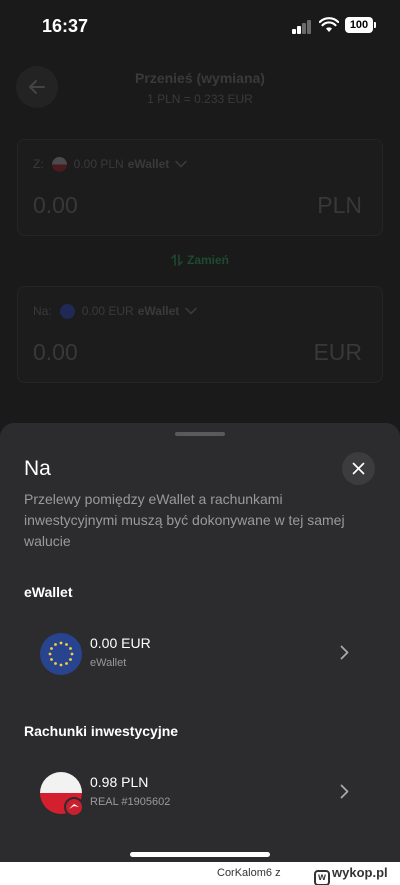  Describe the element at coordinates (375, 25) in the screenshot. I see `battery-tip` at that location.